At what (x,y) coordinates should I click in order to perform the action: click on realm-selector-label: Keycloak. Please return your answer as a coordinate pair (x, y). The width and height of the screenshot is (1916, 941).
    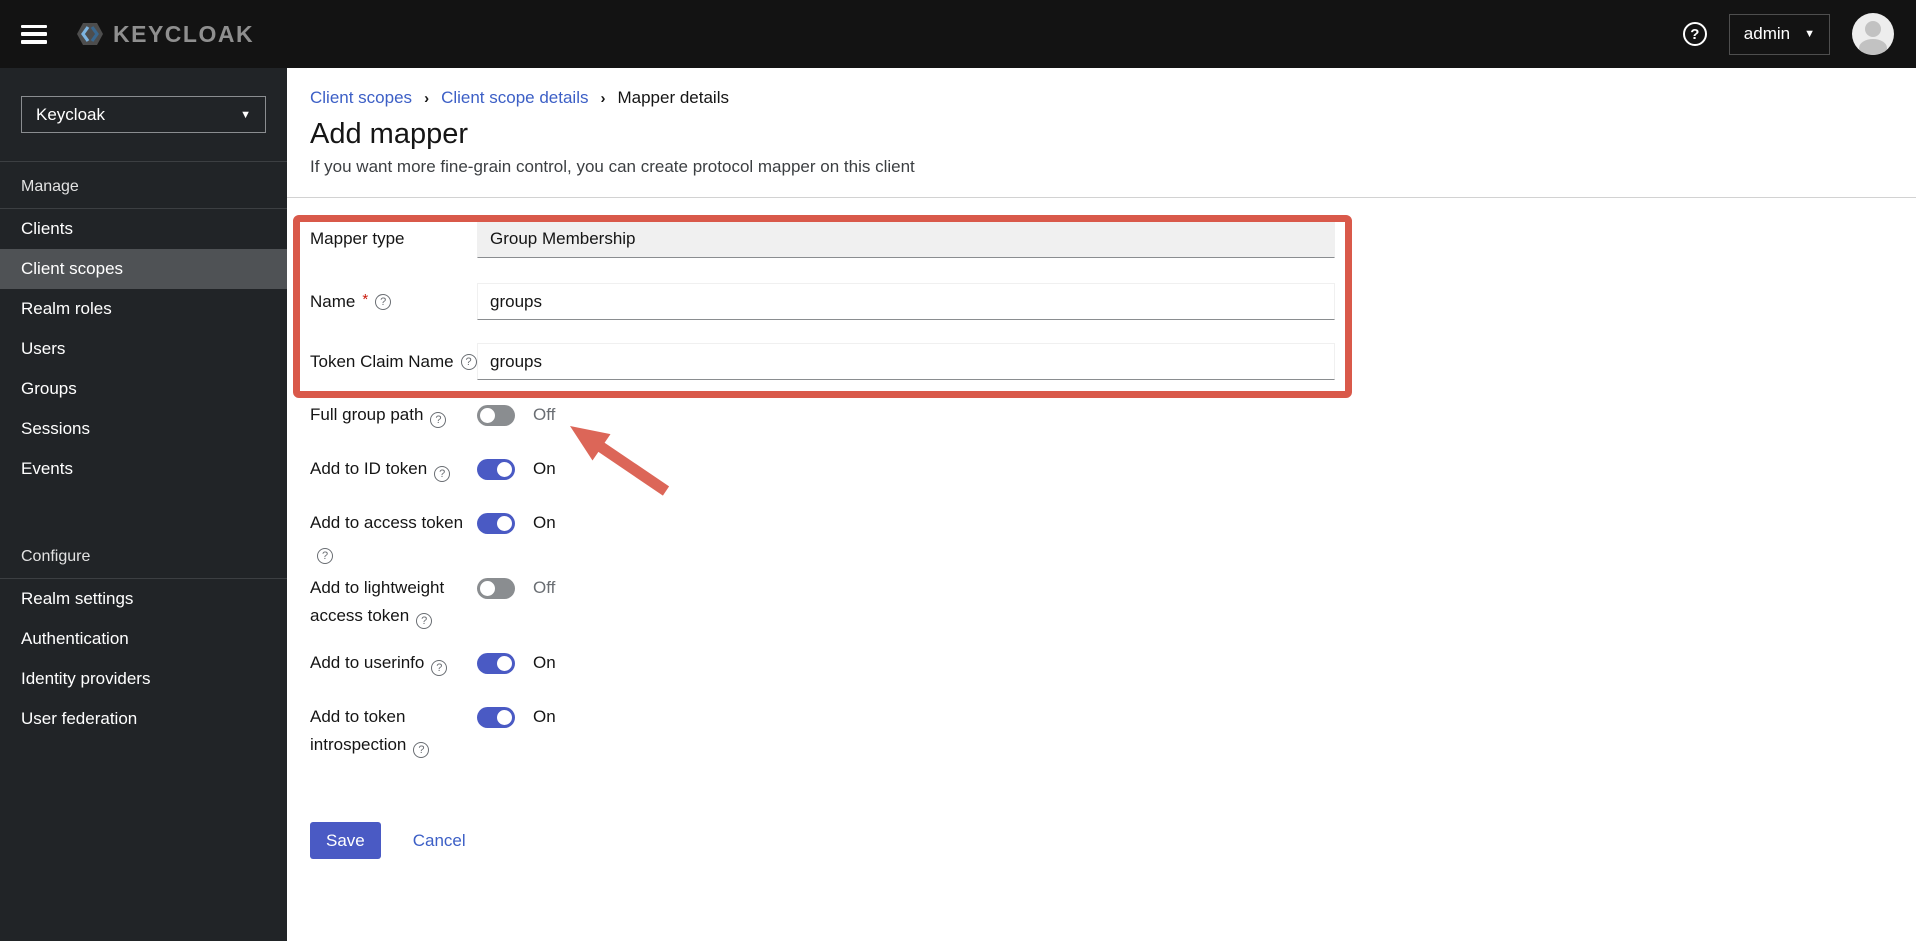
    Looking at the image, I should click on (70, 114).